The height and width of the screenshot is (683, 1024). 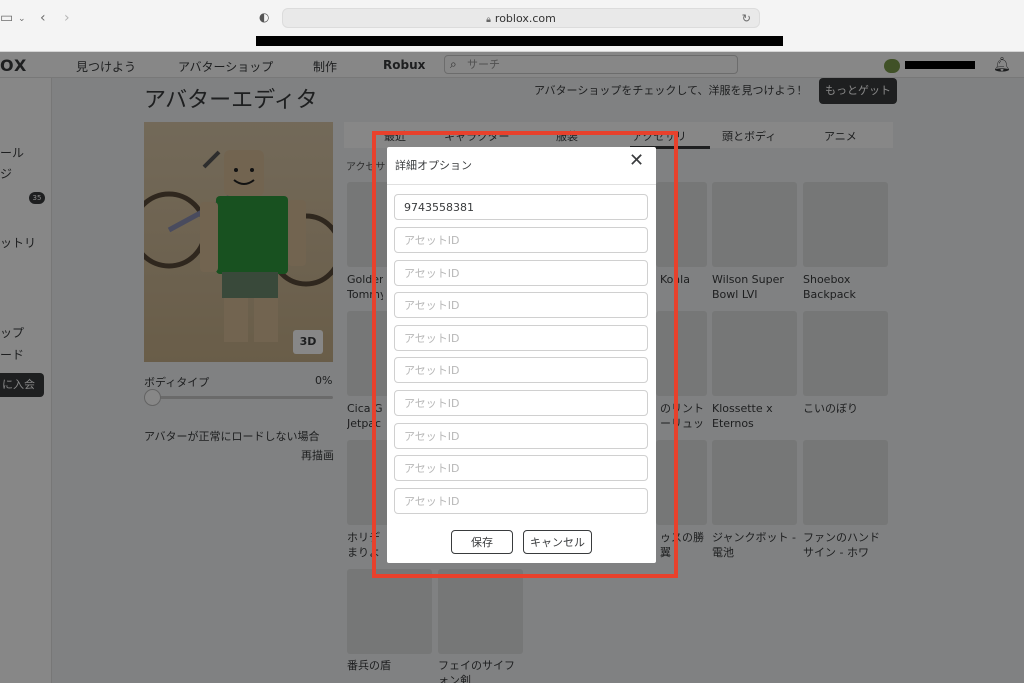 I want to click on shield-icon: ◐, so click(x=264, y=17).